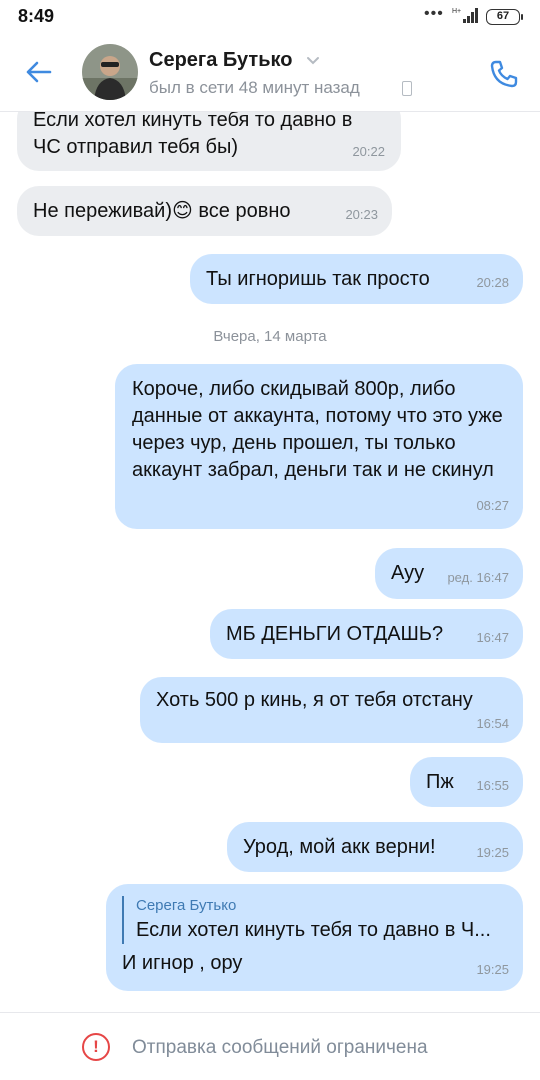  I want to click on message-bubble: МБ ДЕНЬГИ ОТДАШЬ? 16:47, so click(366, 634).